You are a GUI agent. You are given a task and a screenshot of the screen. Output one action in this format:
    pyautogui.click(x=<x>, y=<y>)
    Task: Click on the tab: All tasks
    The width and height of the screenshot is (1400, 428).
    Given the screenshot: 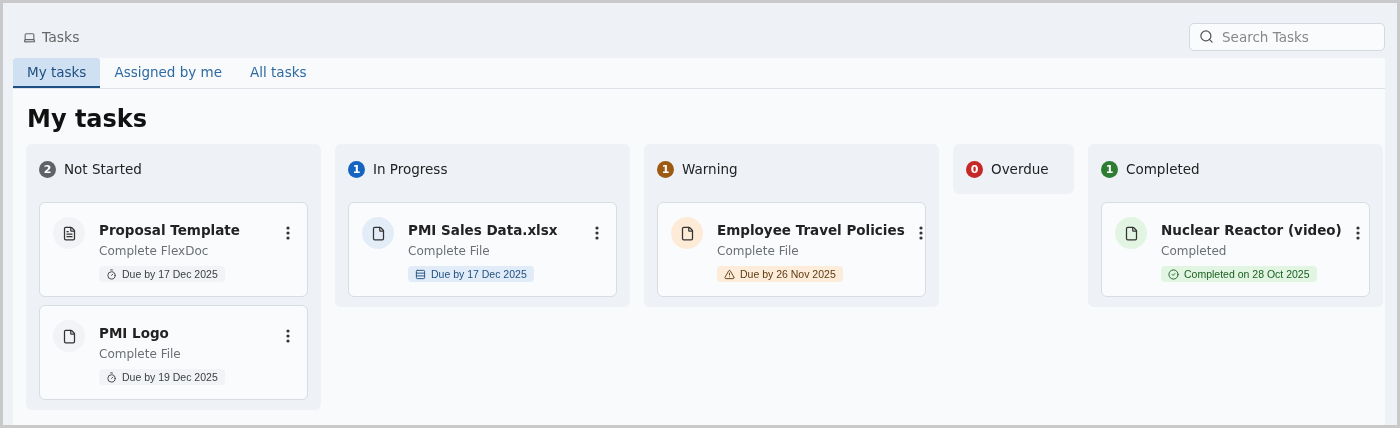 What is the action you would take?
    pyautogui.click(x=278, y=73)
    